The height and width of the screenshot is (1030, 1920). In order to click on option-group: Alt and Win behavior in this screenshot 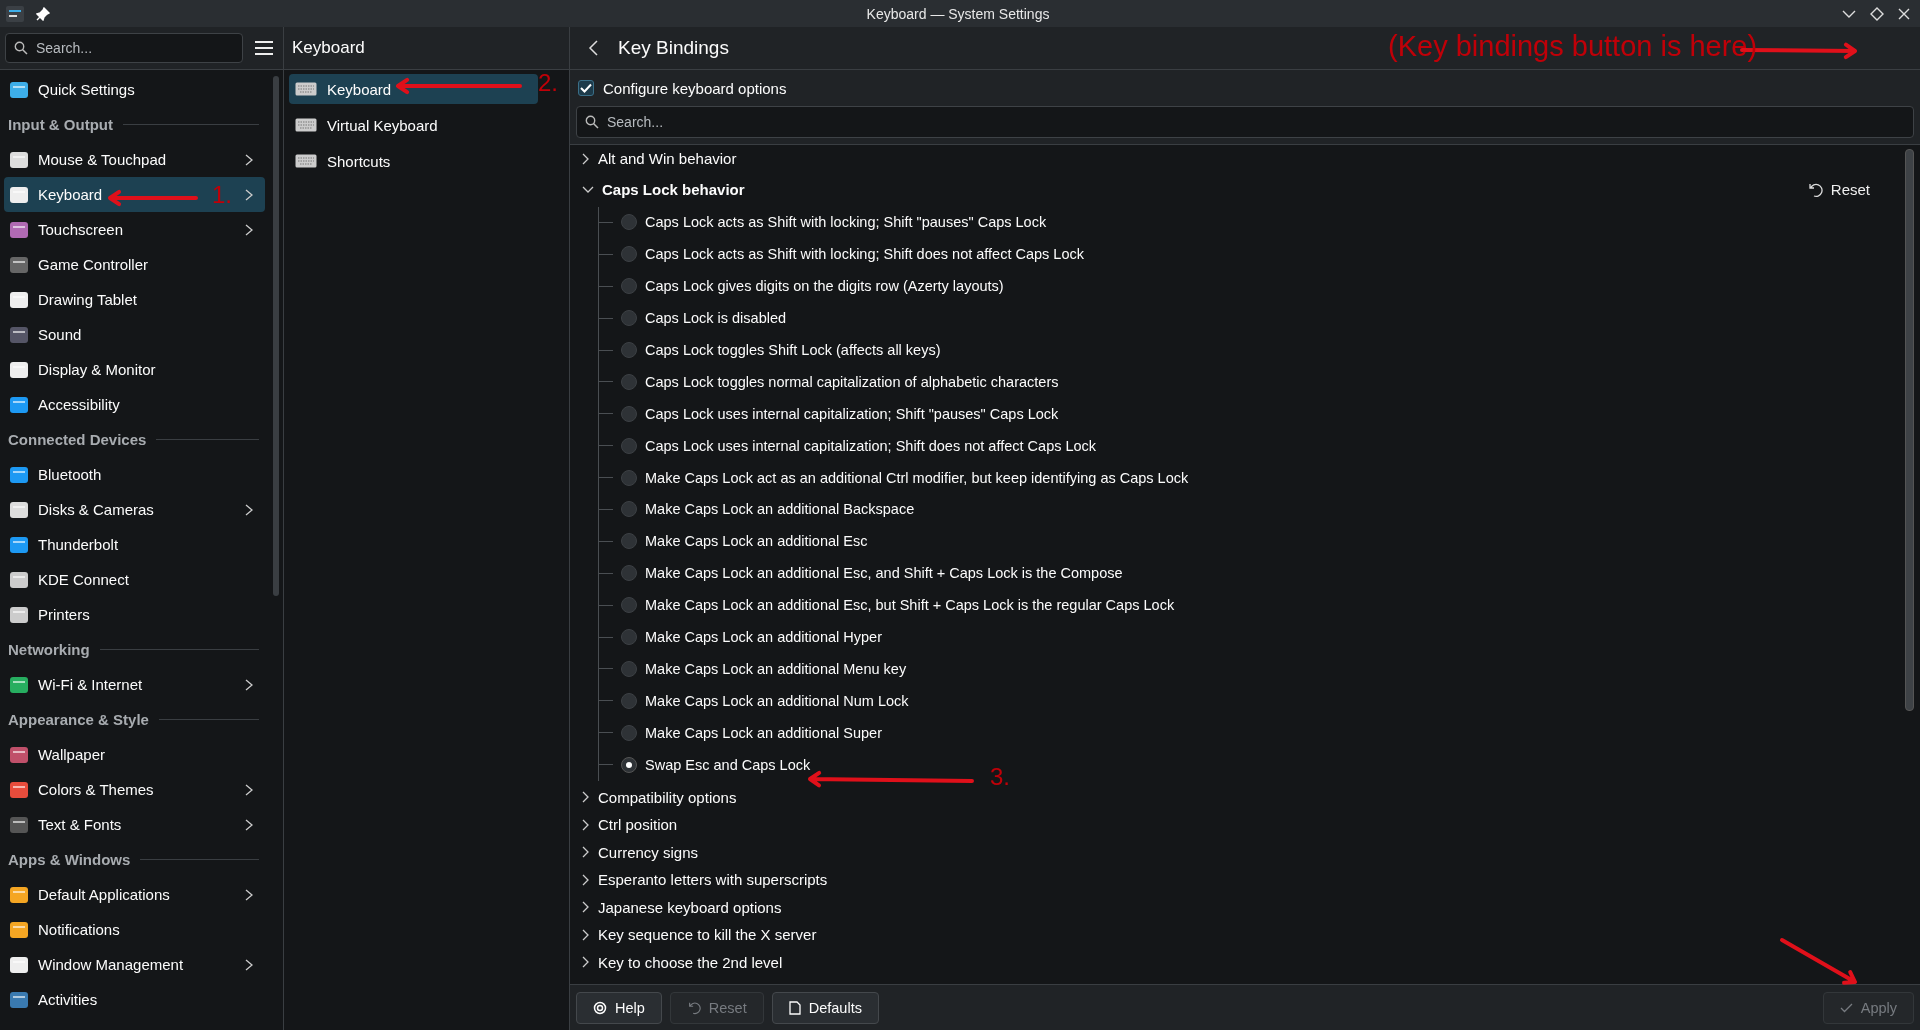, I will do `click(1229, 159)`.